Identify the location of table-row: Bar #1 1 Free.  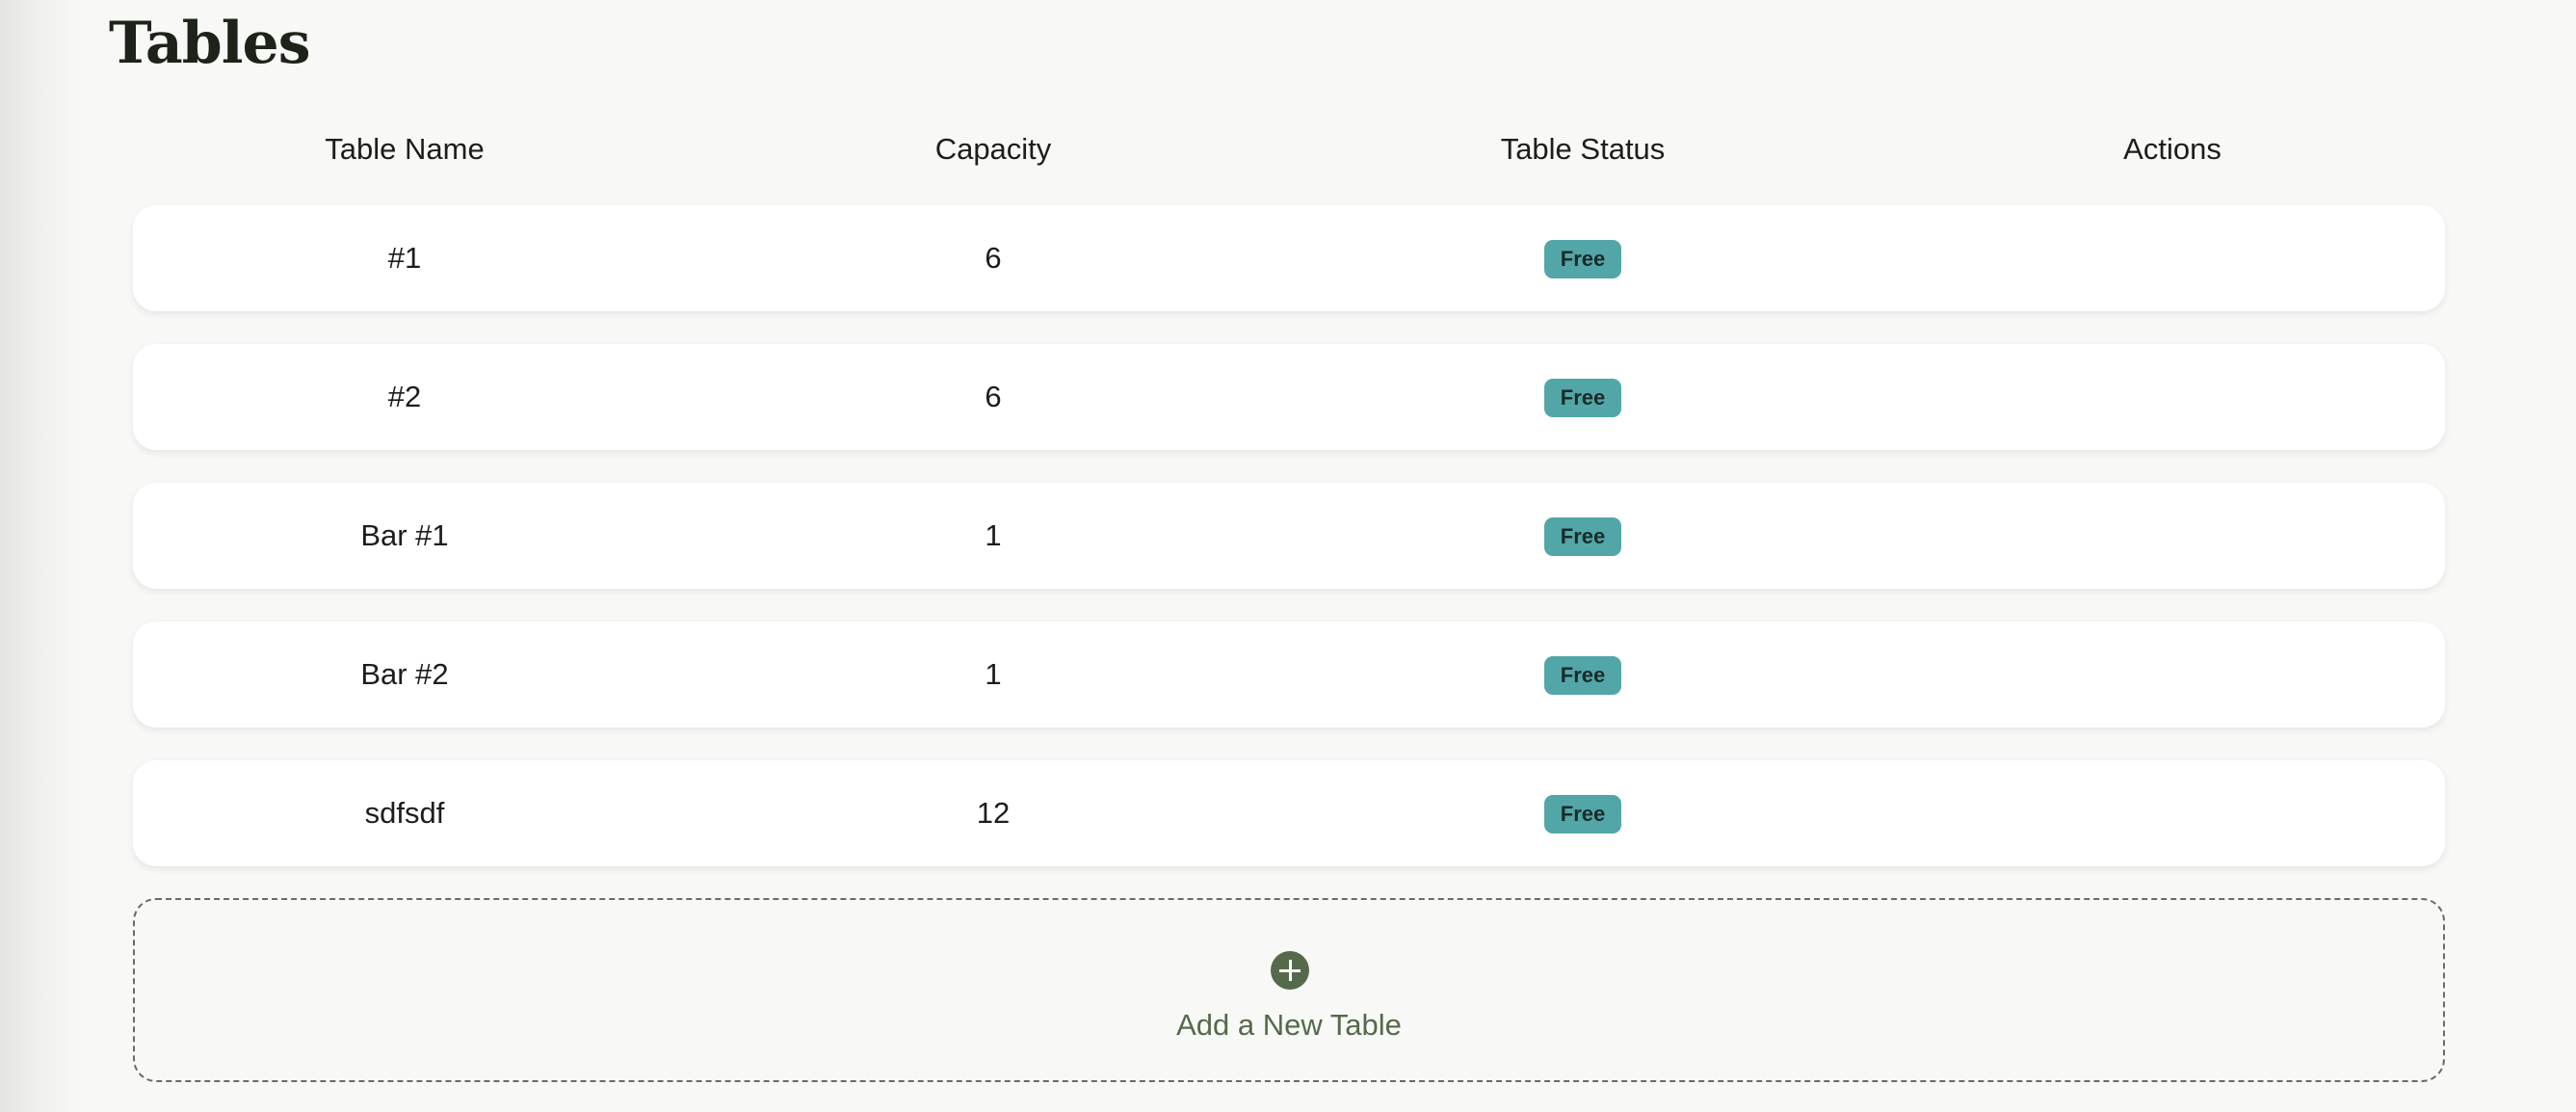
(1289, 536).